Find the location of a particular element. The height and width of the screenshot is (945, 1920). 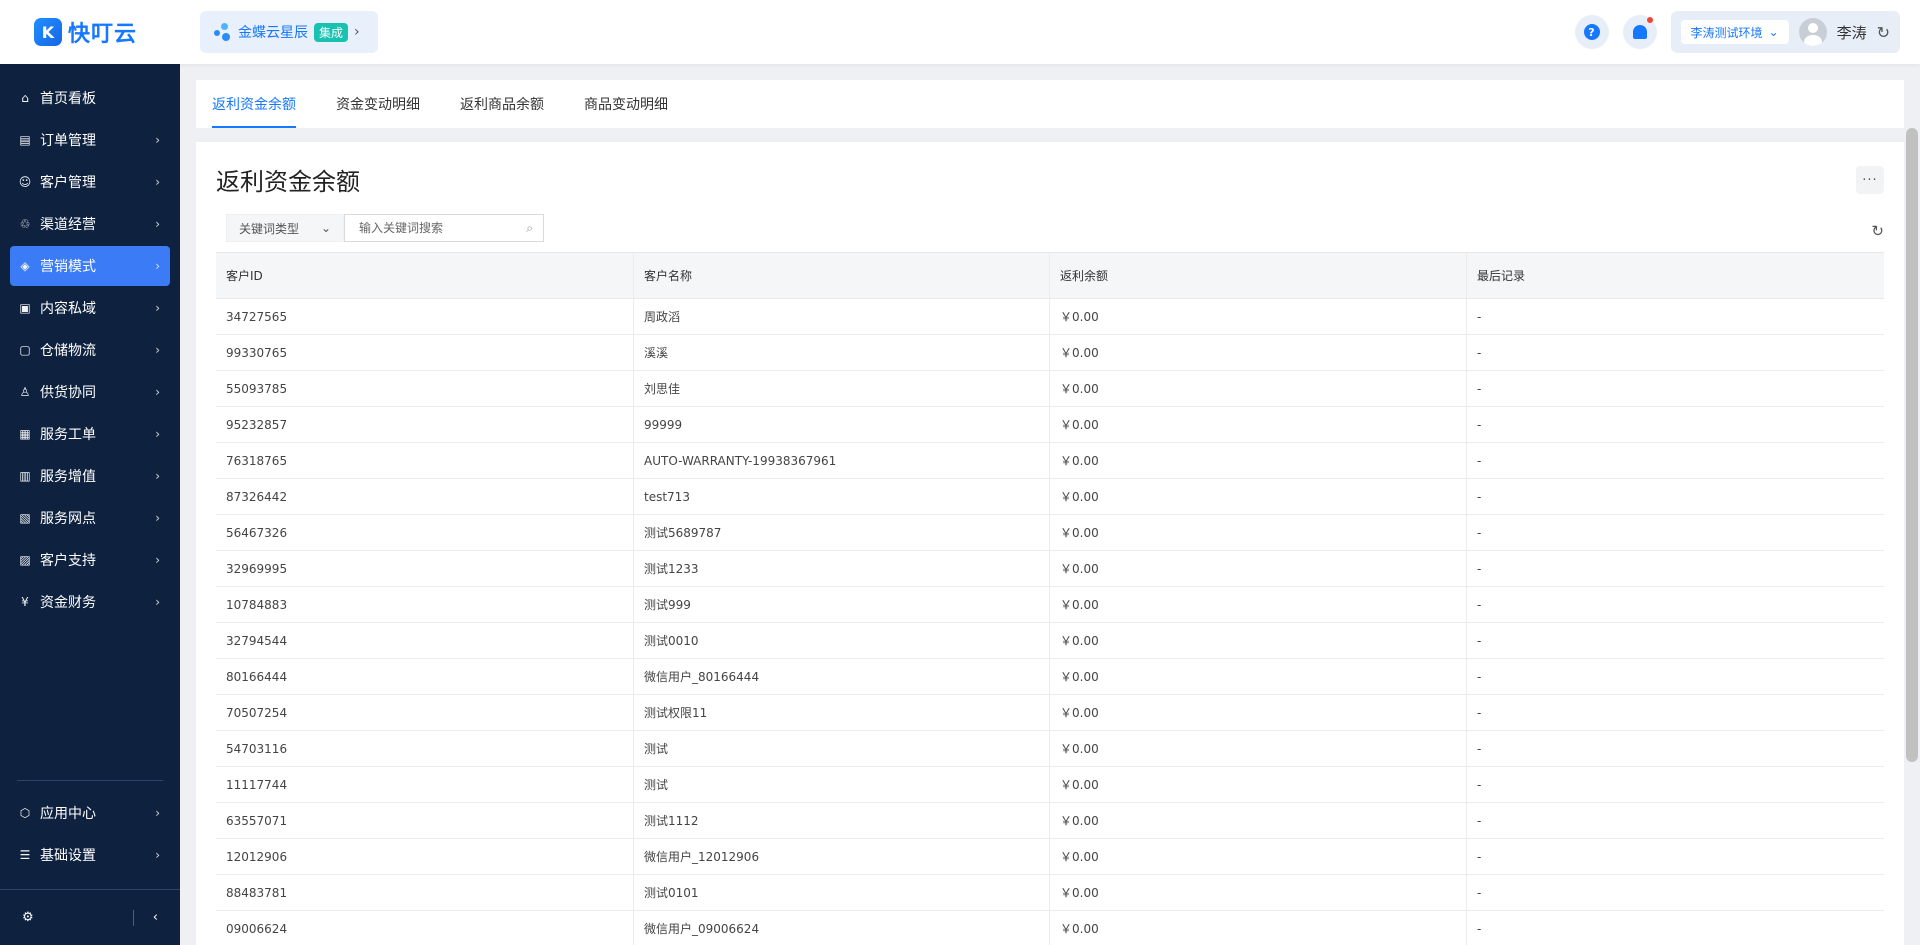

table-row: 32794544 测试0010 ￥0.00- is located at coordinates (1050, 641).